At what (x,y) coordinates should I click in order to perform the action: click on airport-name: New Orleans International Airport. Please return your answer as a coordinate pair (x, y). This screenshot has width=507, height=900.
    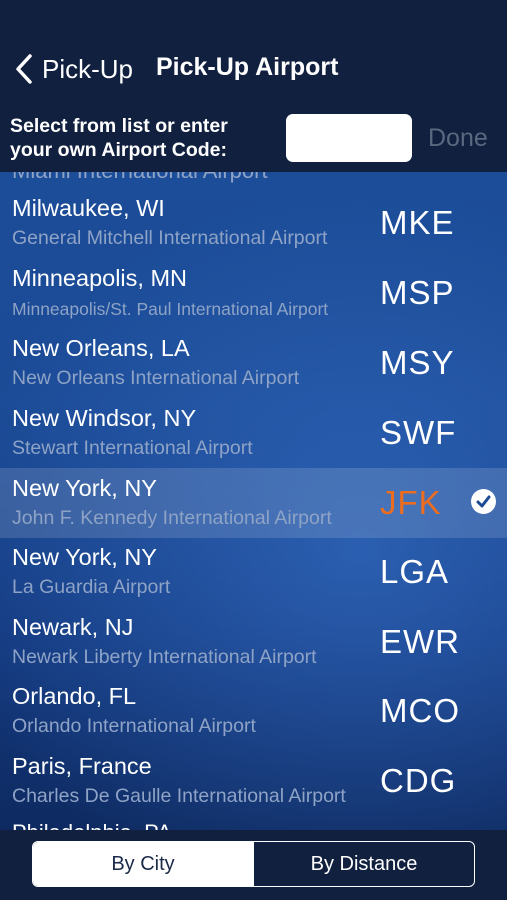
    Looking at the image, I should click on (156, 378).